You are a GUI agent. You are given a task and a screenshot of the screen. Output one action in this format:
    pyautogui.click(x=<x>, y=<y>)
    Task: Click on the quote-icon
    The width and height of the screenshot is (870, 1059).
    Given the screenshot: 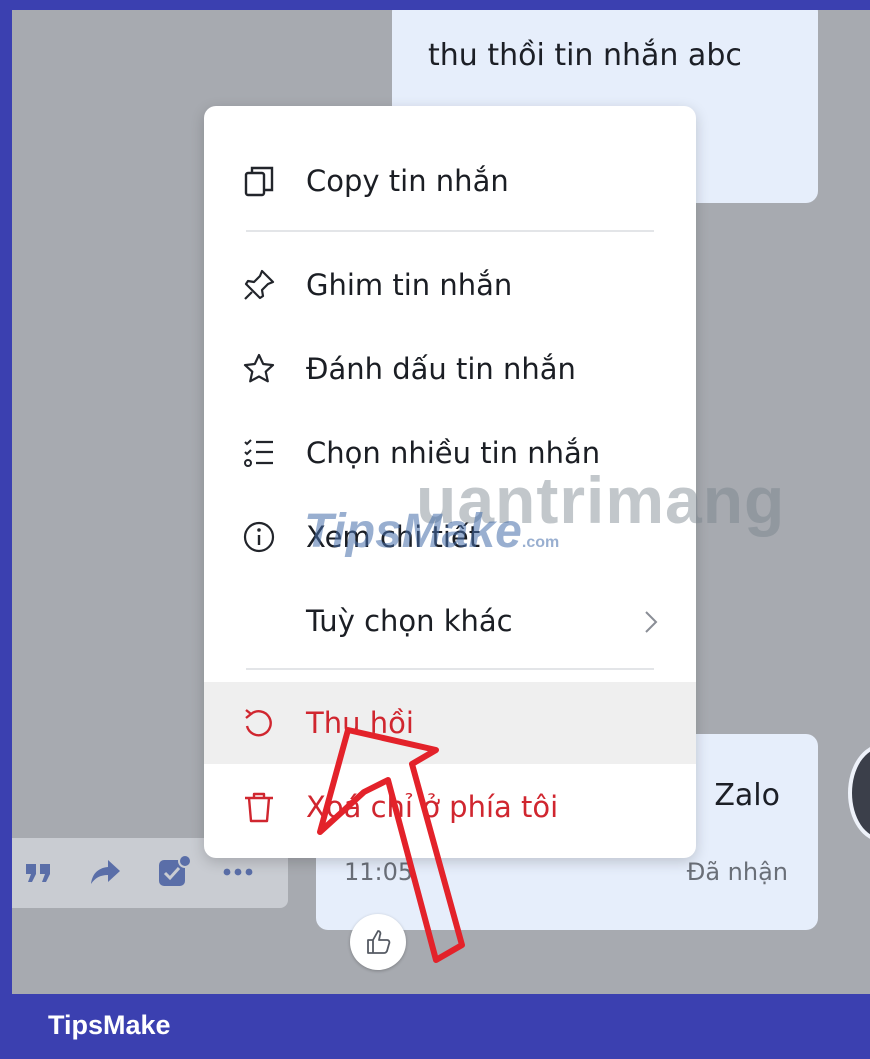 What is the action you would take?
    pyautogui.click(x=38, y=872)
    